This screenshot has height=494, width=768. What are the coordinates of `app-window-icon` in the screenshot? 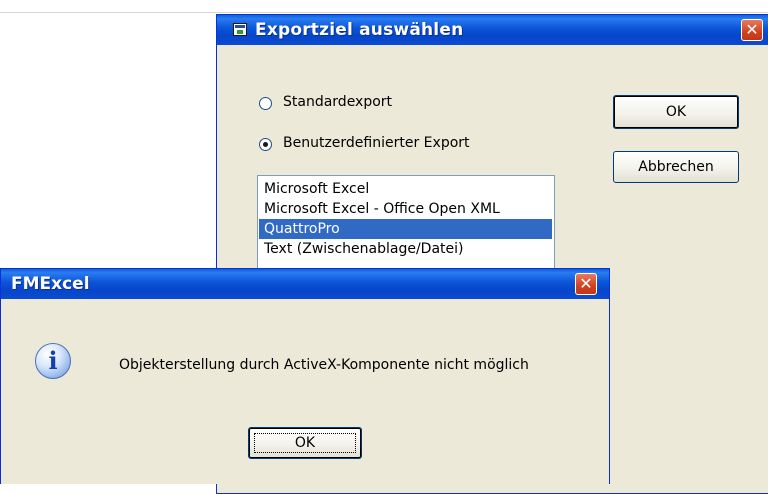 It's located at (240, 29).